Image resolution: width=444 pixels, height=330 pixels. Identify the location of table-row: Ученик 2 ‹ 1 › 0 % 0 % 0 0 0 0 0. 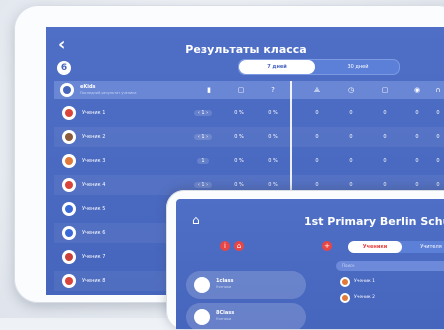
(249, 137).